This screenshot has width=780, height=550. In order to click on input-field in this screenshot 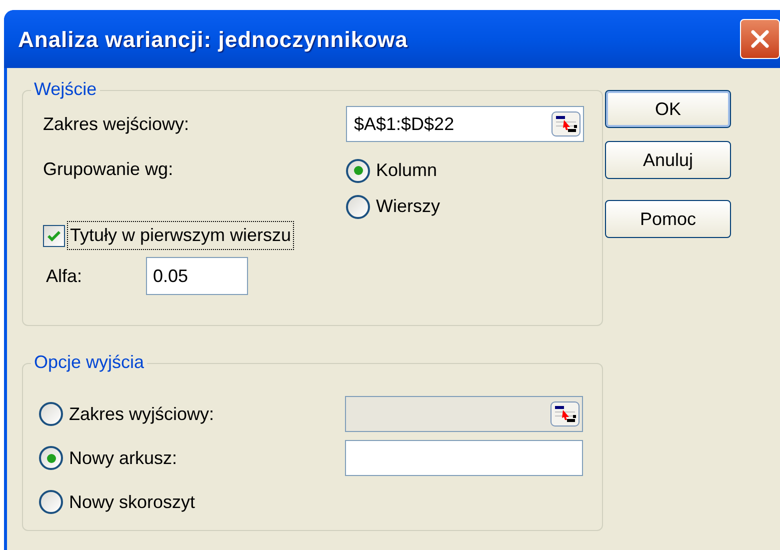, I will do `click(464, 458)`.